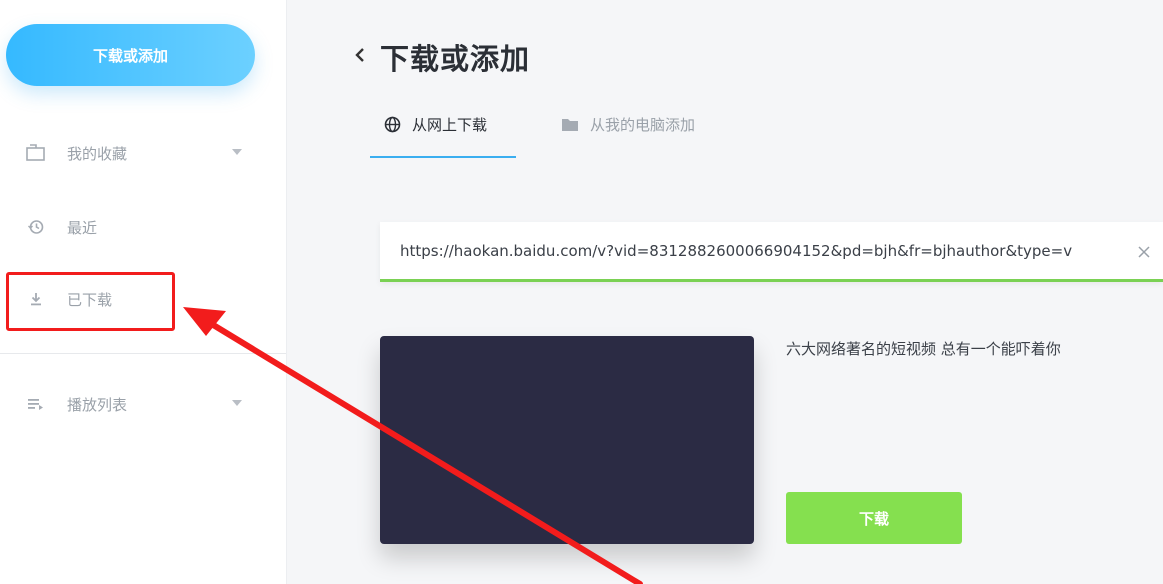 Image resolution: width=1163 pixels, height=584 pixels. I want to click on sidebar-item-recent: 最近, so click(143, 227).